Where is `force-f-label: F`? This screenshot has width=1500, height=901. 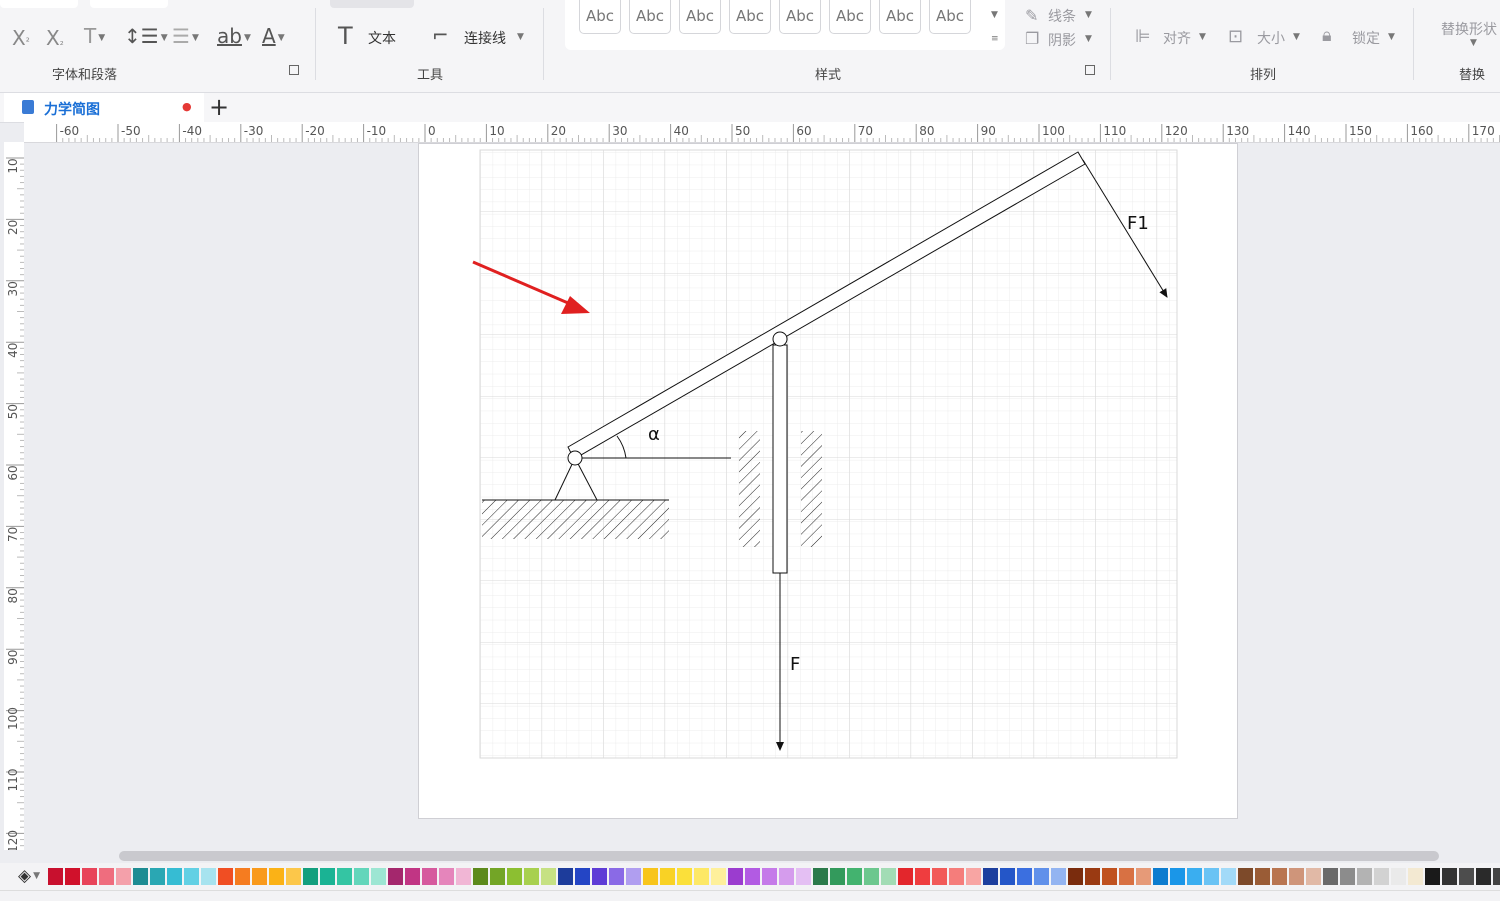
force-f-label: F is located at coordinates (795, 664).